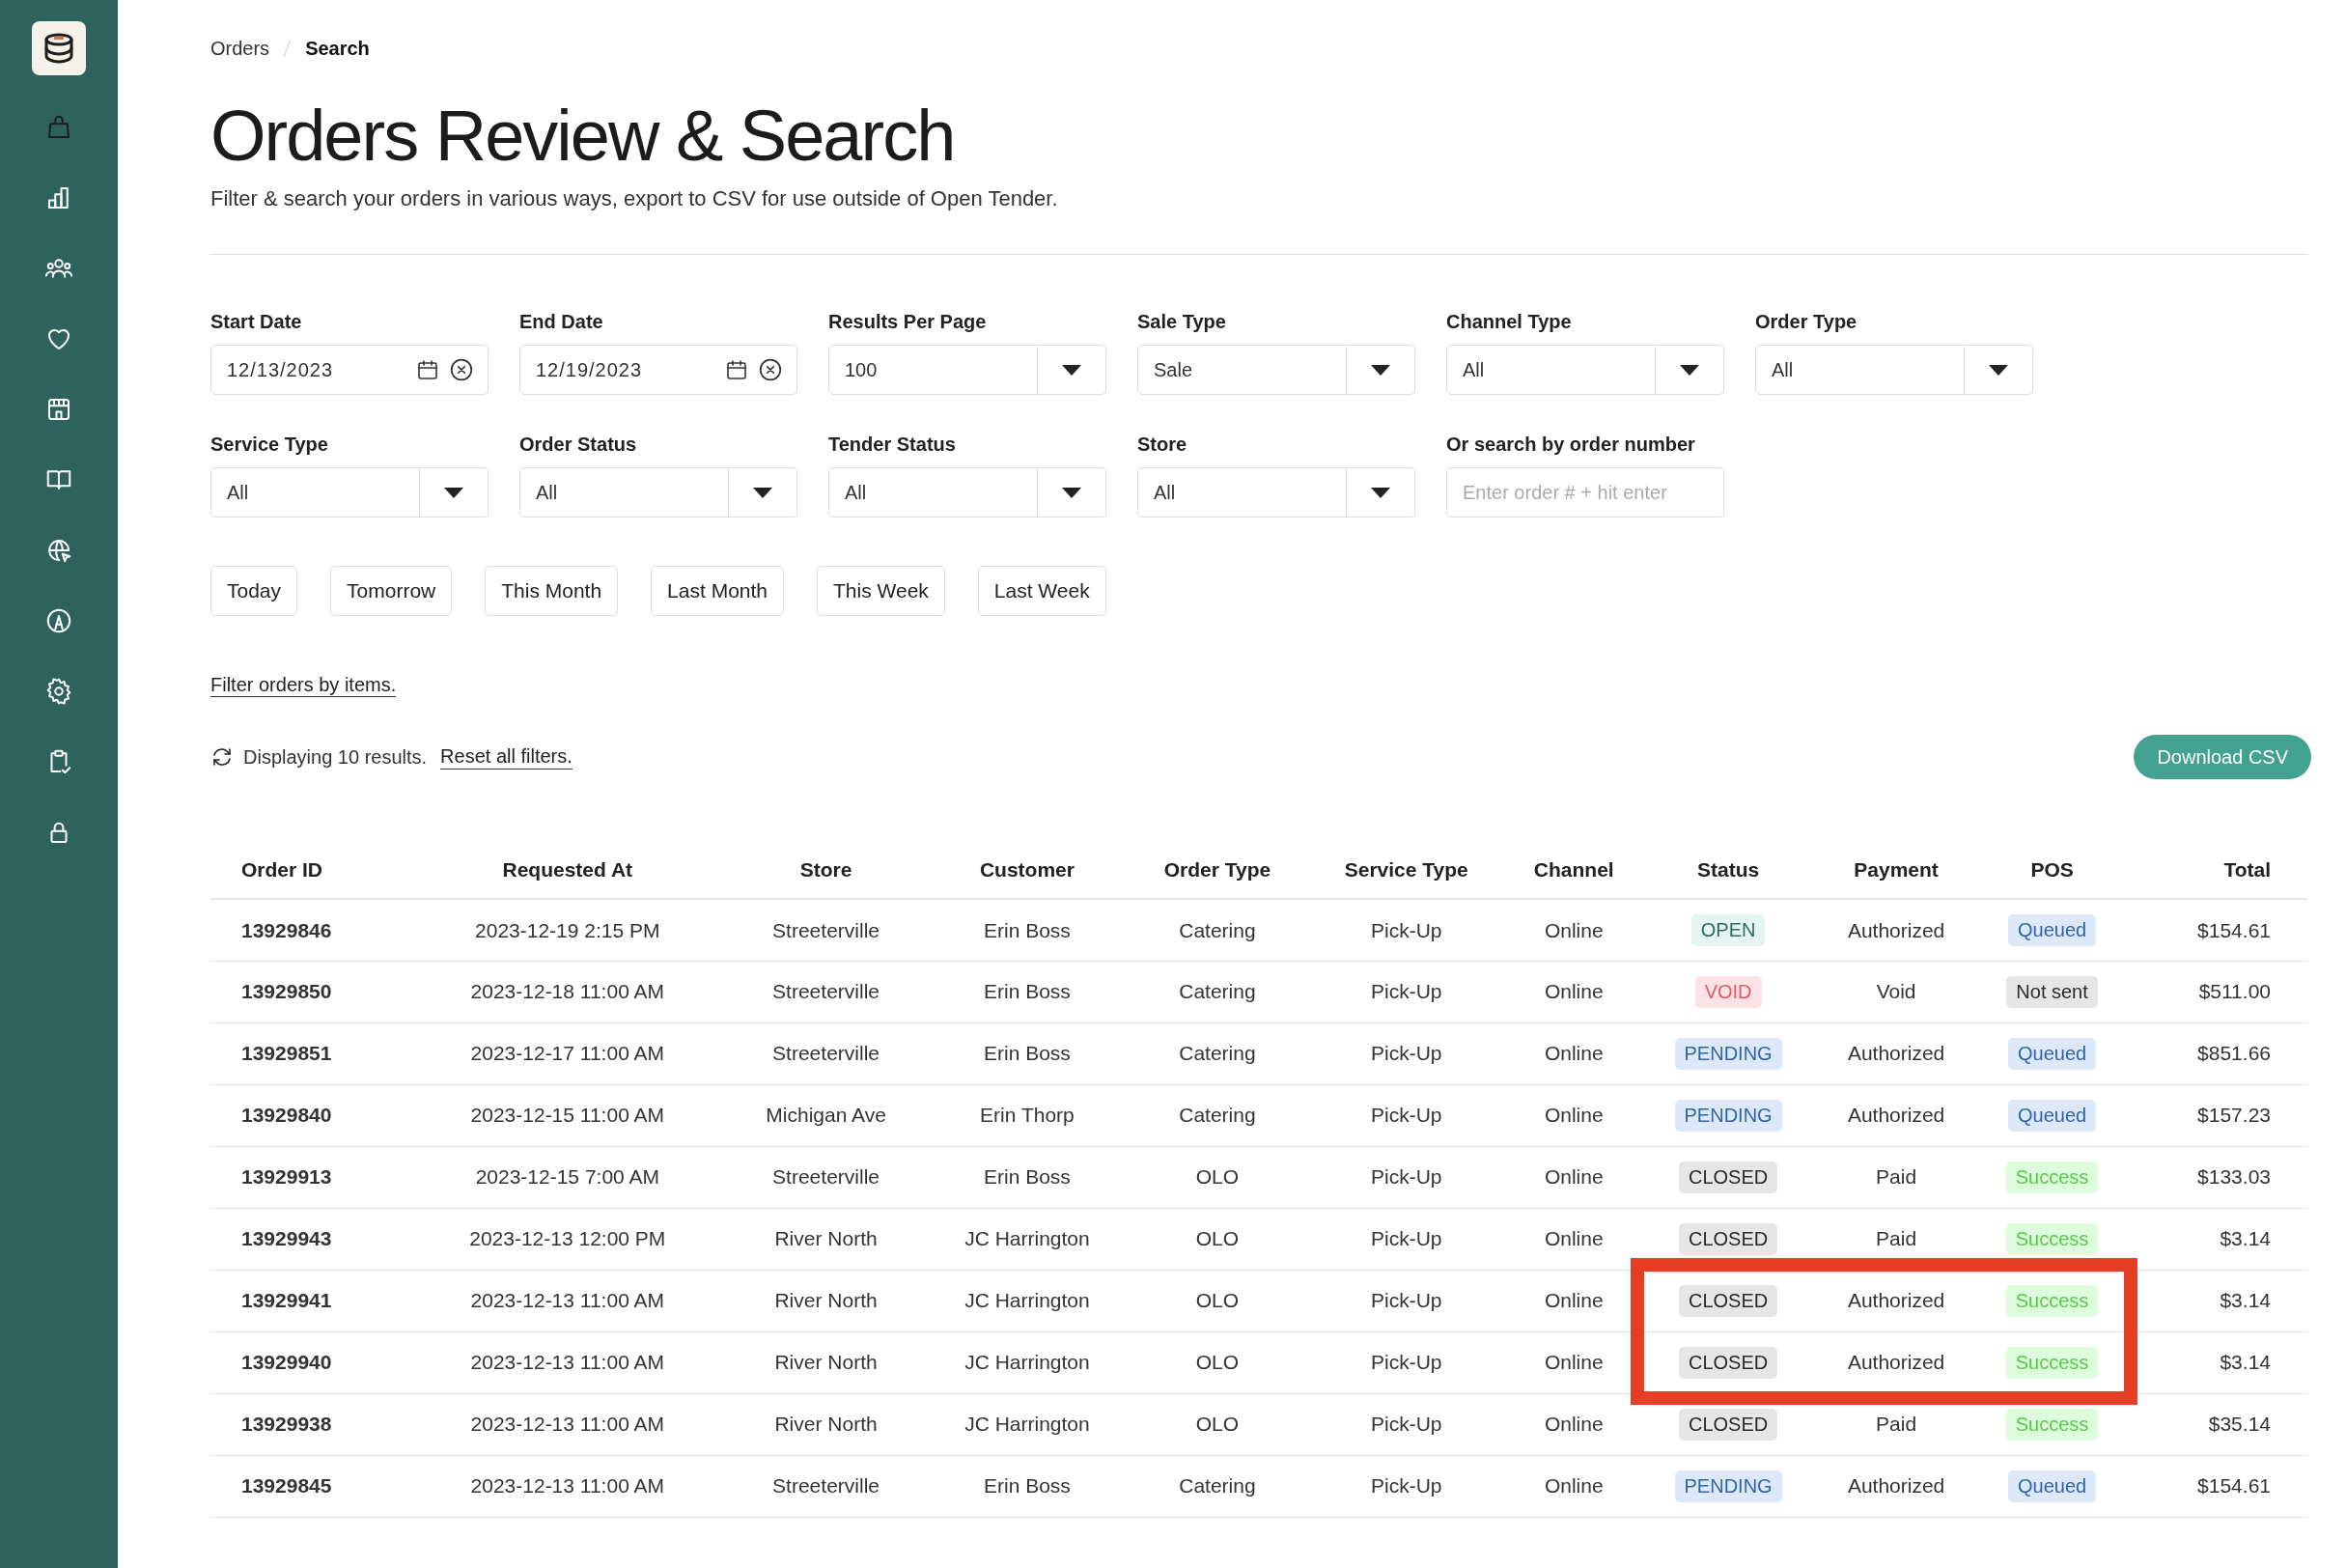 This screenshot has width=2346, height=1568. Describe the element at coordinates (1896, 992) in the screenshot. I see `table-cell: Void` at that location.